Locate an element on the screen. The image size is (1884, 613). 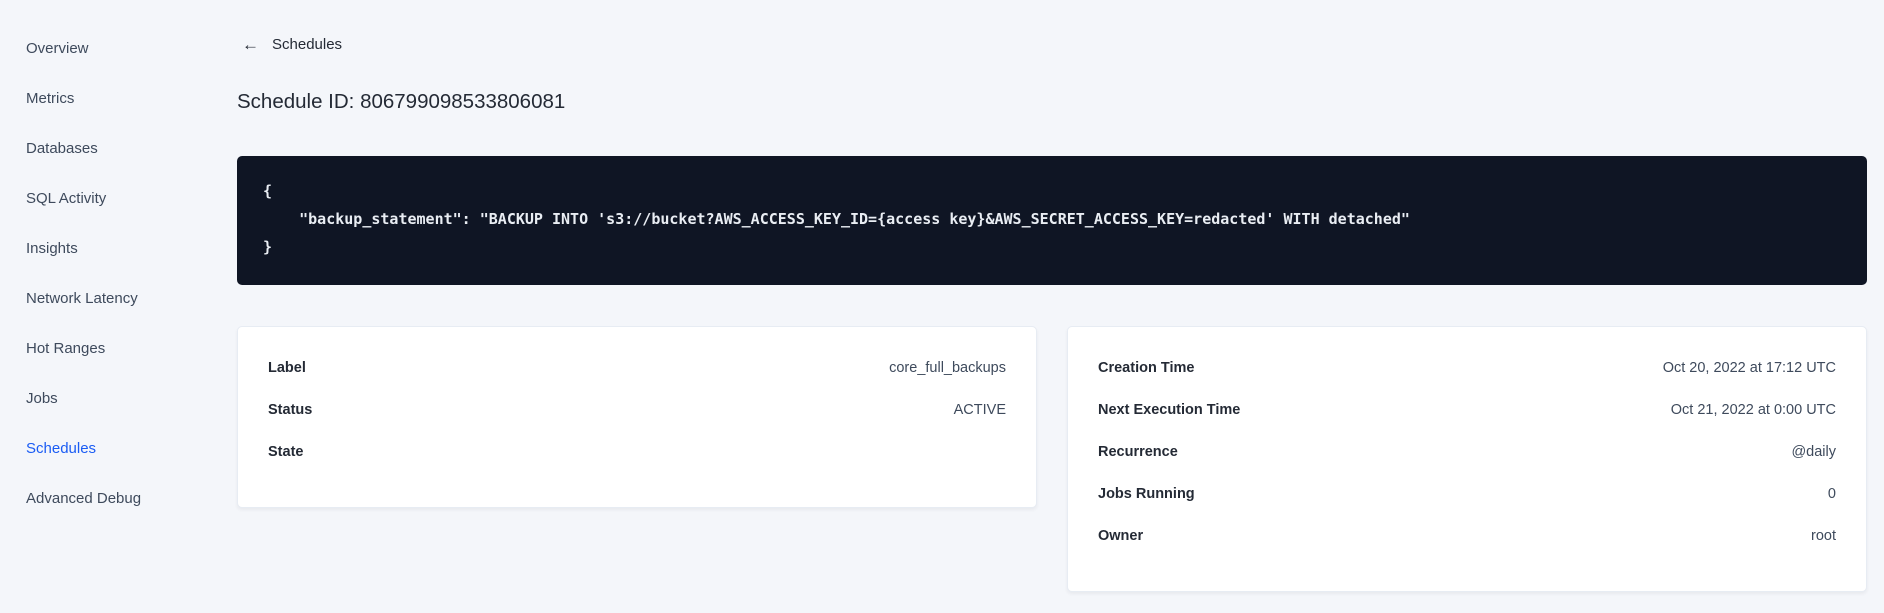
detail-label: State is located at coordinates (286, 452).